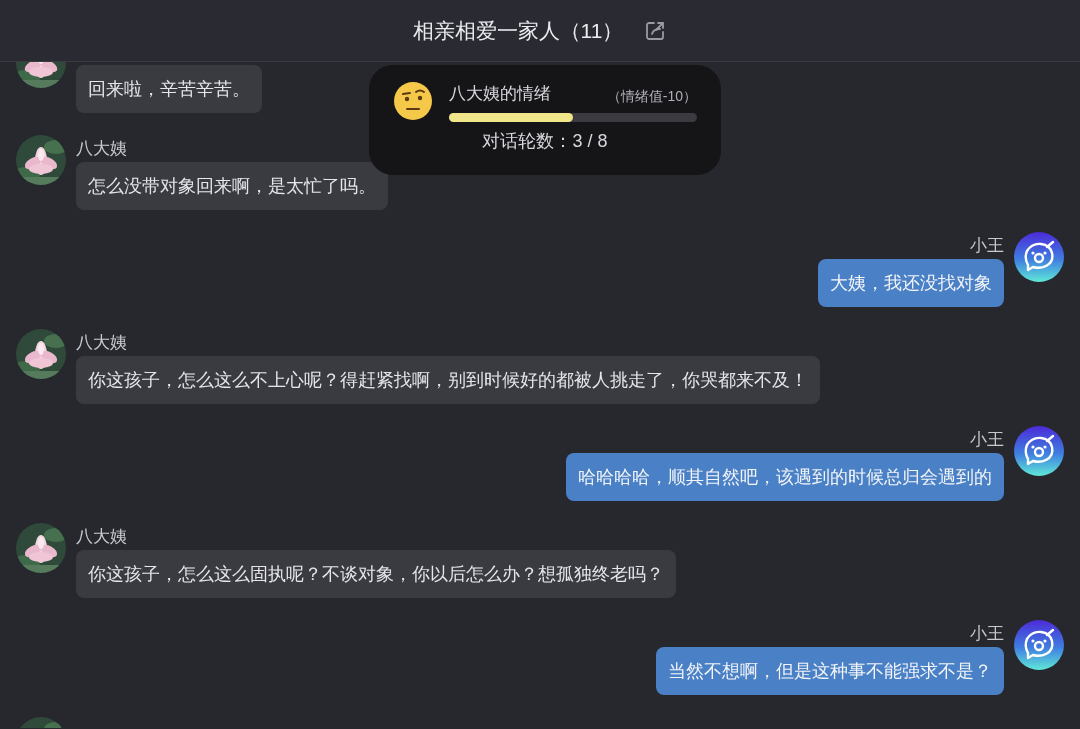 The height and width of the screenshot is (729, 1080). Describe the element at coordinates (169, 89) in the screenshot. I see `message-bubble: 回来啦，辛苦辛苦。` at that location.